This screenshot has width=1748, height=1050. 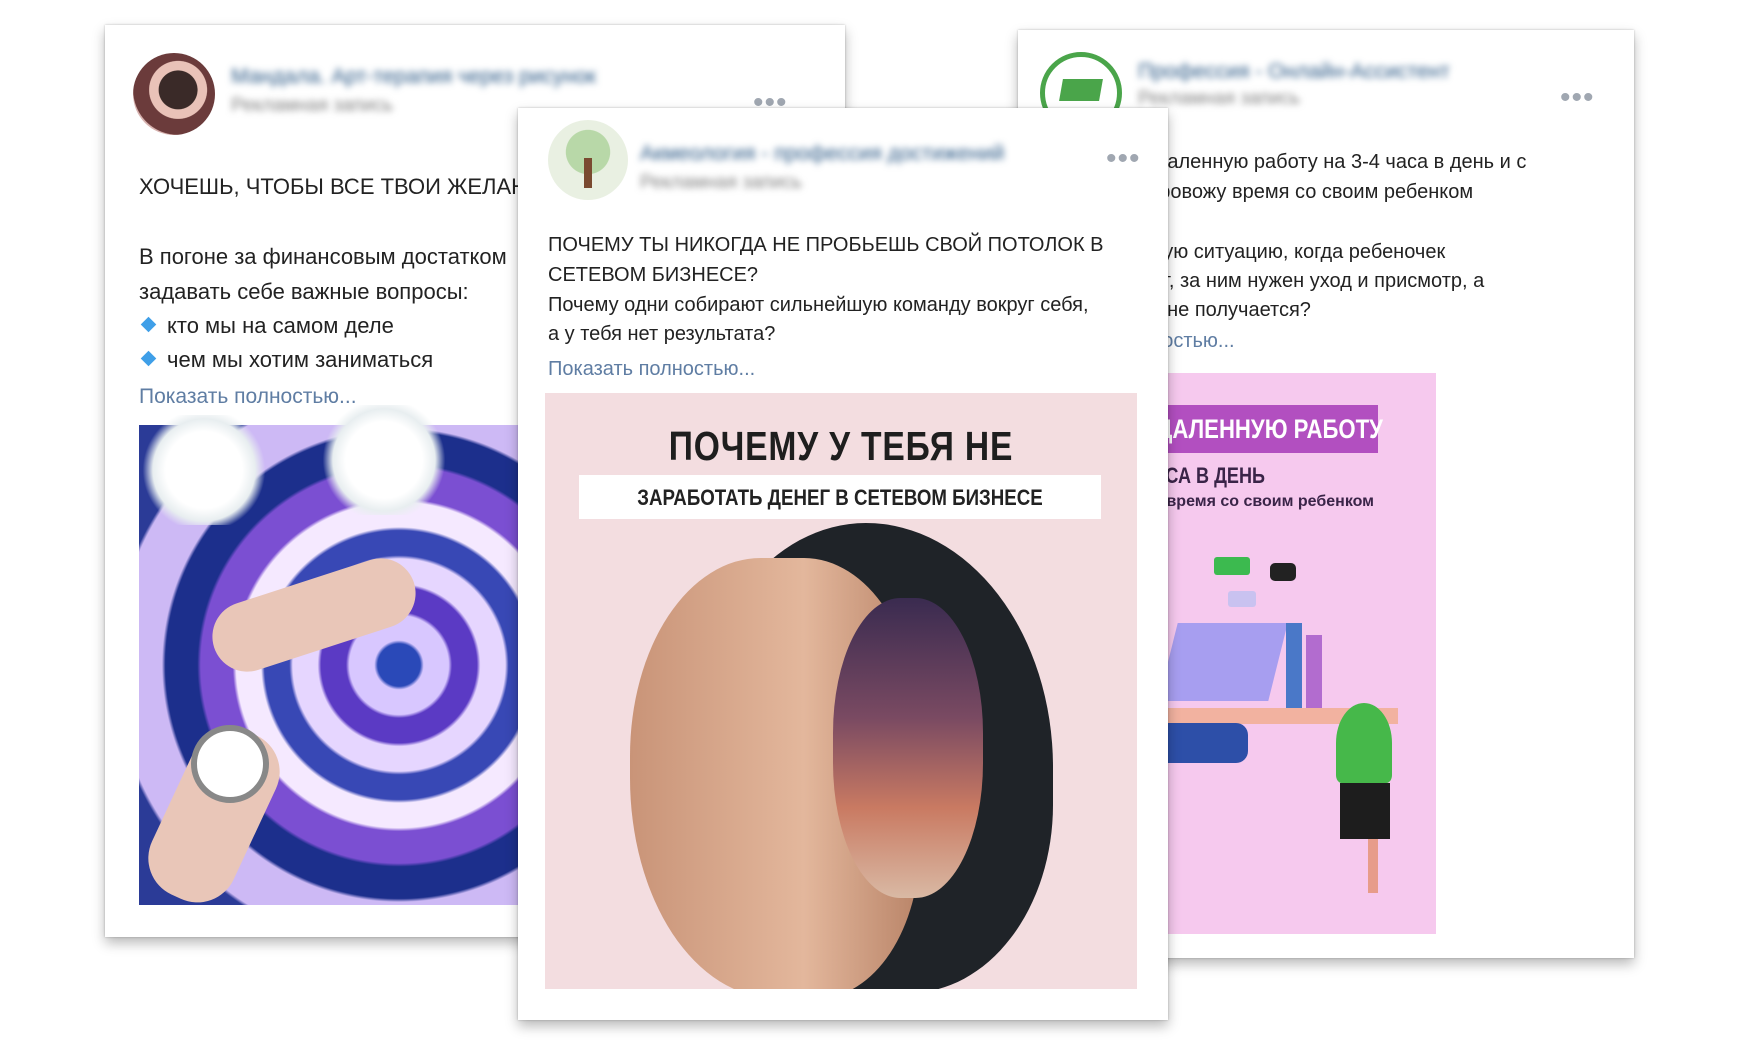 What do you see at coordinates (822, 154) in the screenshot?
I see `author-name: Акмеология - профессия достижений` at bounding box center [822, 154].